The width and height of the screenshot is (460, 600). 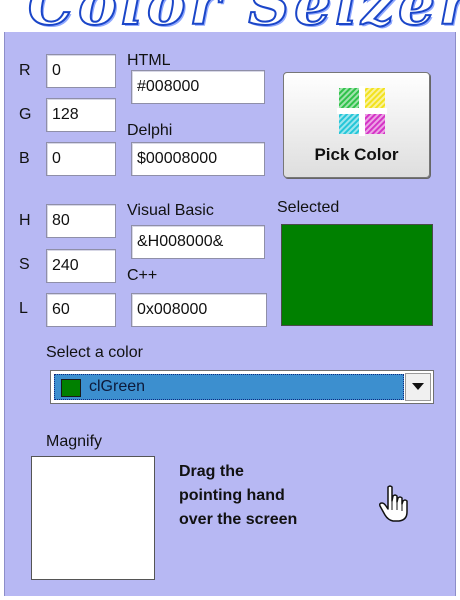 I want to click on select-color-label: Select a color, so click(x=94, y=352).